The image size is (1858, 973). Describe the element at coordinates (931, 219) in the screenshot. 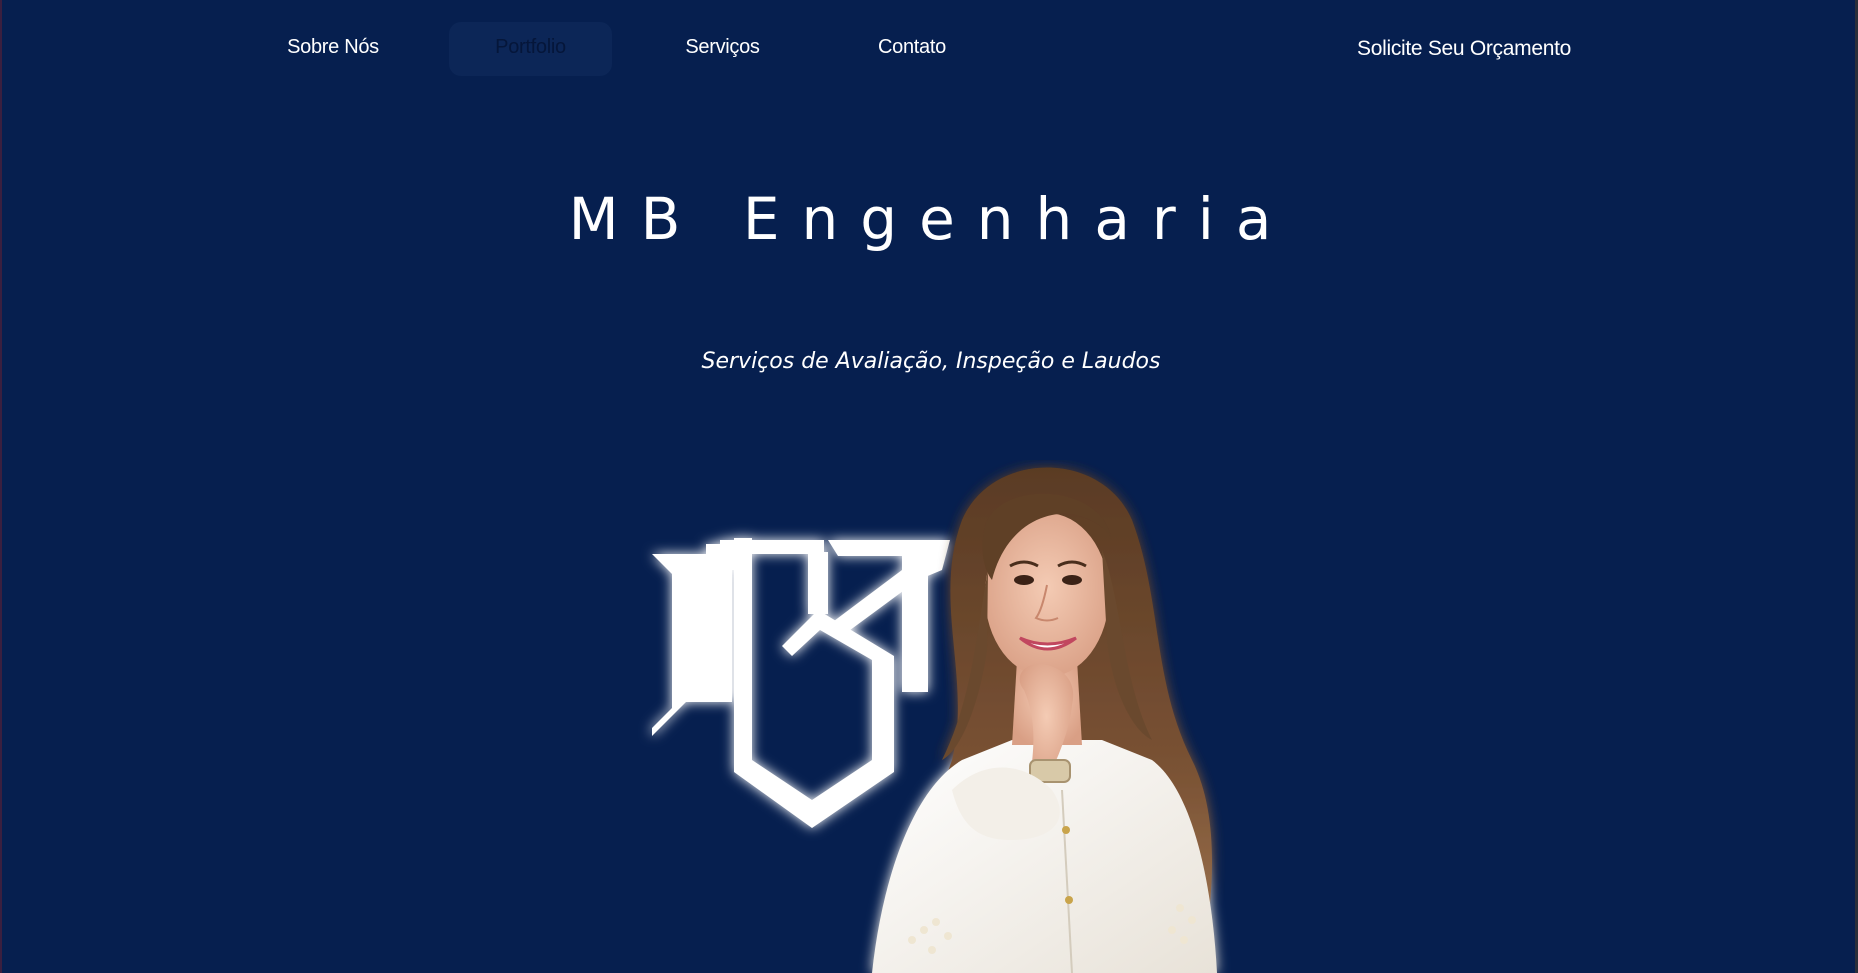

I see `page-title: MB Engenharia` at that location.